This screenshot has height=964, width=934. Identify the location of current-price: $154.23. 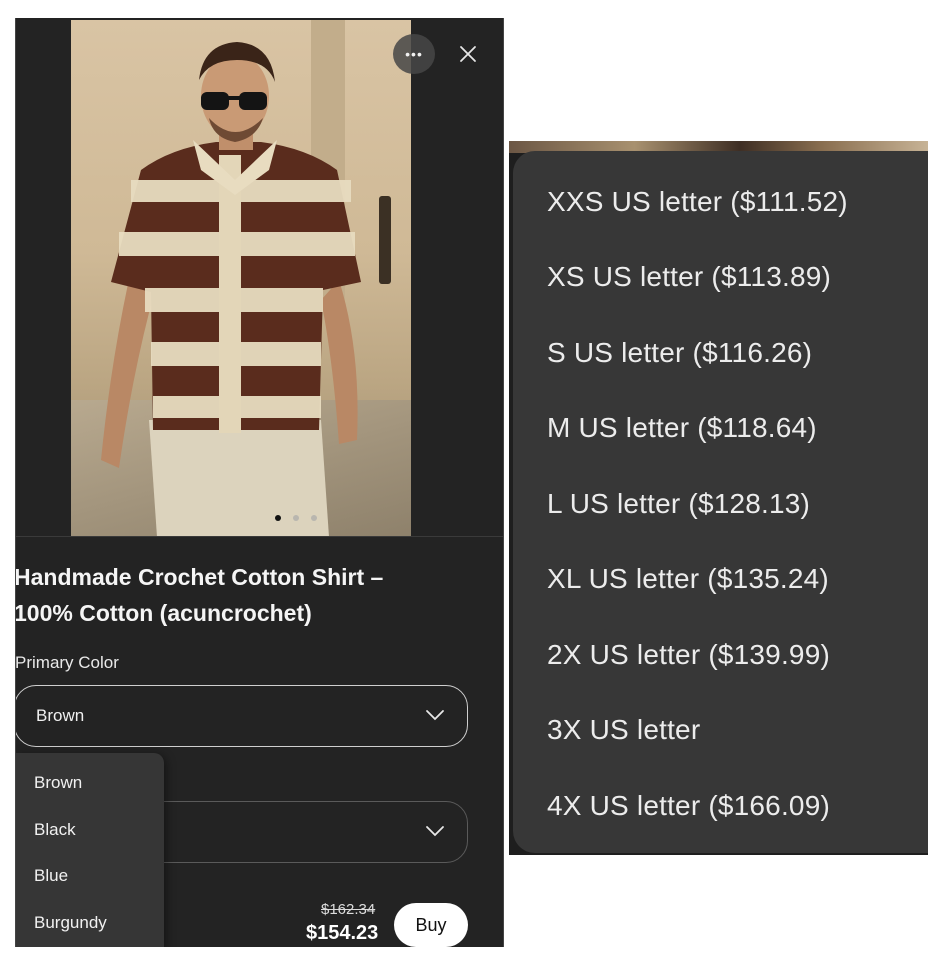
(342, 933).